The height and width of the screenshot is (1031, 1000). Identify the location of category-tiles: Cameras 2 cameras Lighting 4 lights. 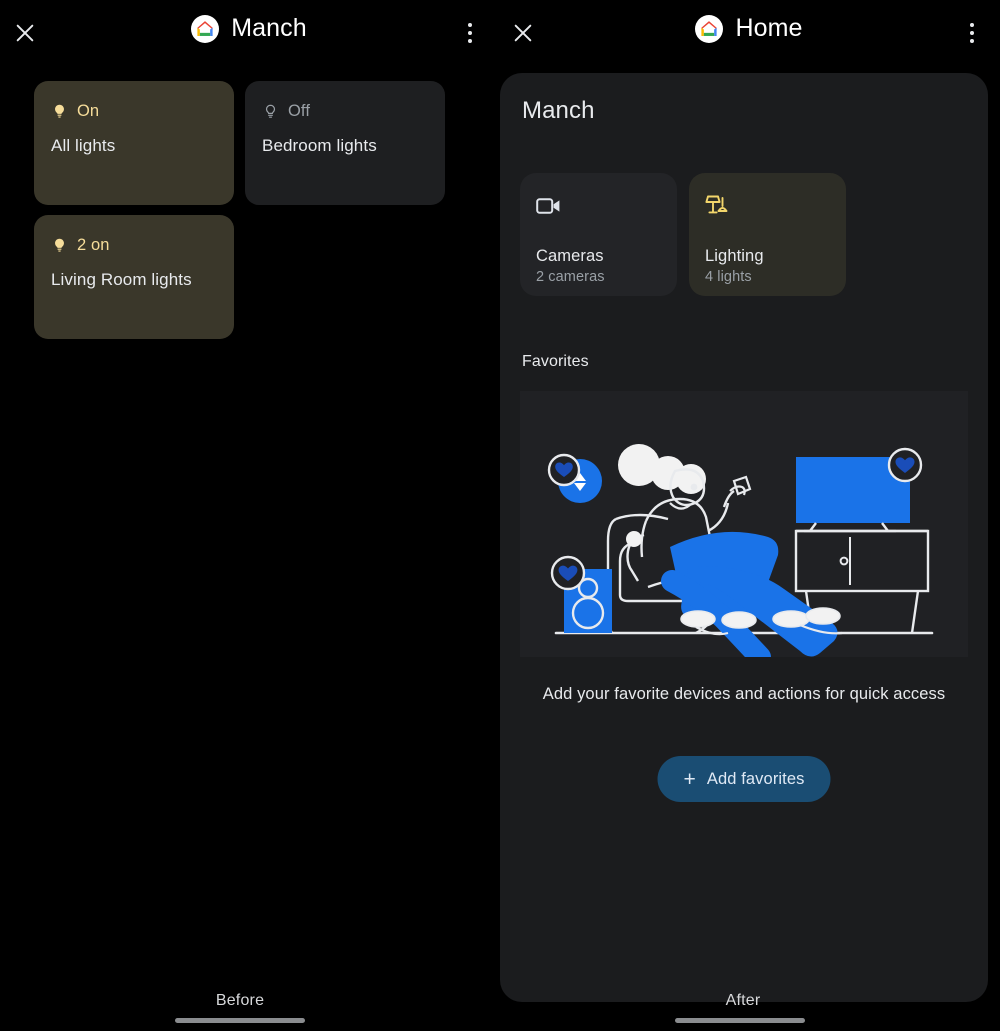
(683, 234).